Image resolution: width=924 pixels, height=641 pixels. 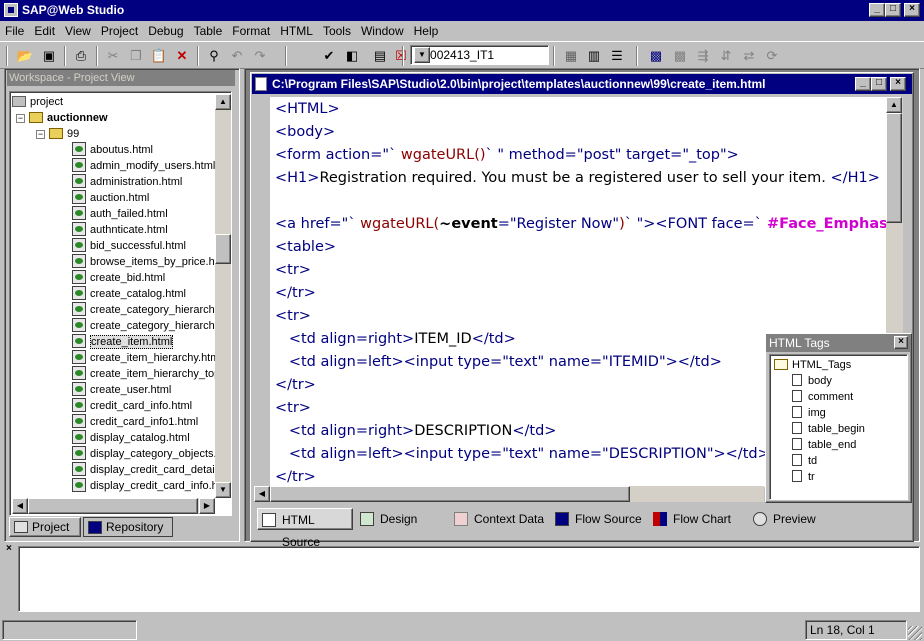 What do you see at coordinates (912, 10) in the screenshot?
I see `close-button: ×` at bounding box center [912, 10].